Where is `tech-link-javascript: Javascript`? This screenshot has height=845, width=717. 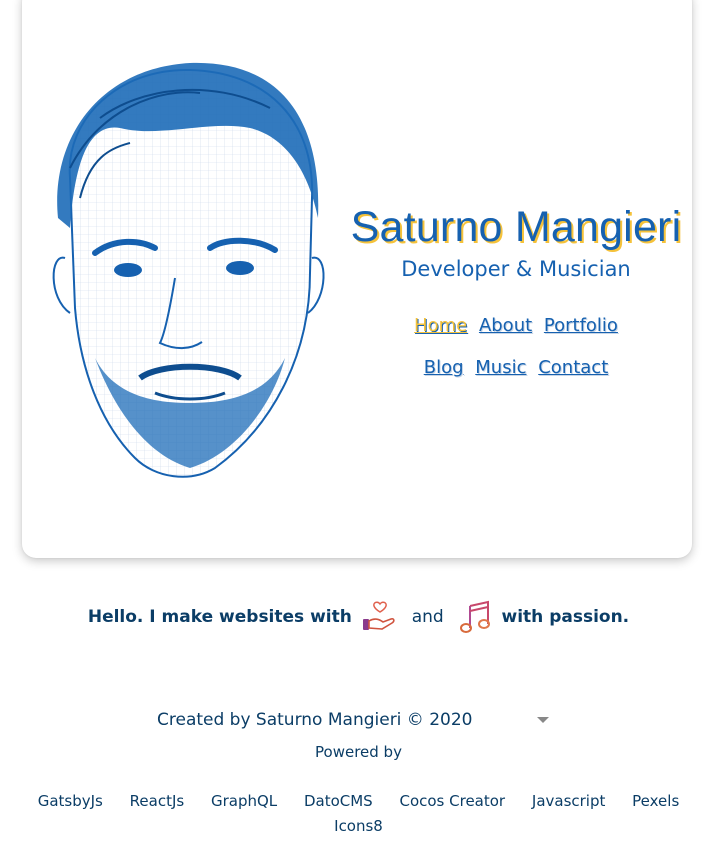
tech-link-javascript: Javascript is located at coordinates (568, 801).